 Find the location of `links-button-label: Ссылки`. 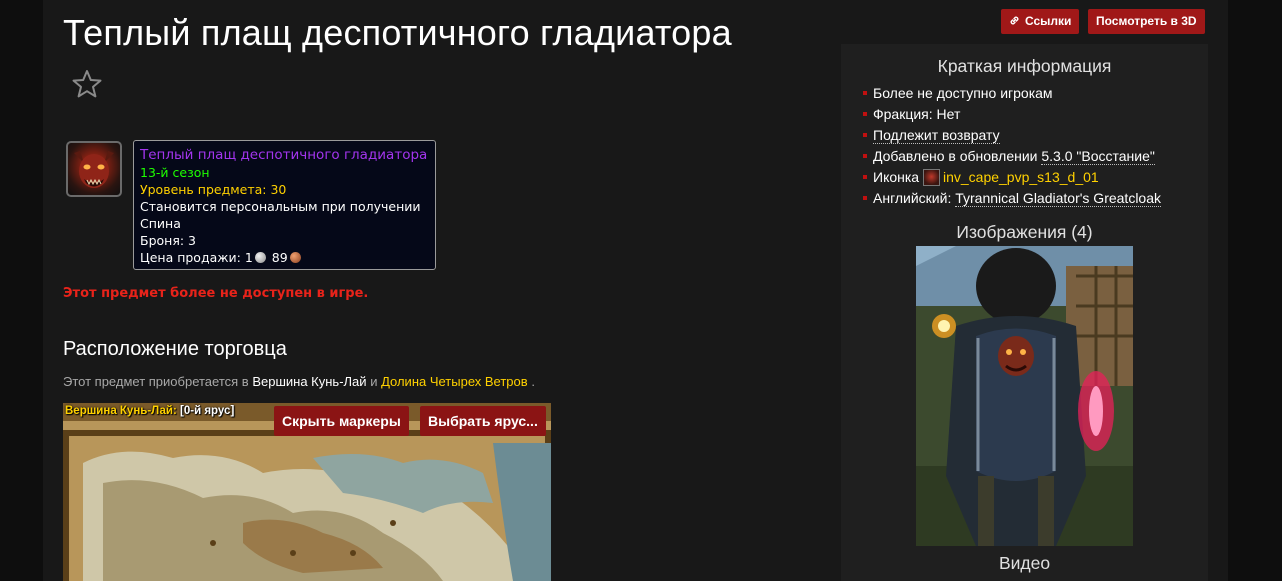

links-button-label: Ссылки is located at coordinates (1048, 21).